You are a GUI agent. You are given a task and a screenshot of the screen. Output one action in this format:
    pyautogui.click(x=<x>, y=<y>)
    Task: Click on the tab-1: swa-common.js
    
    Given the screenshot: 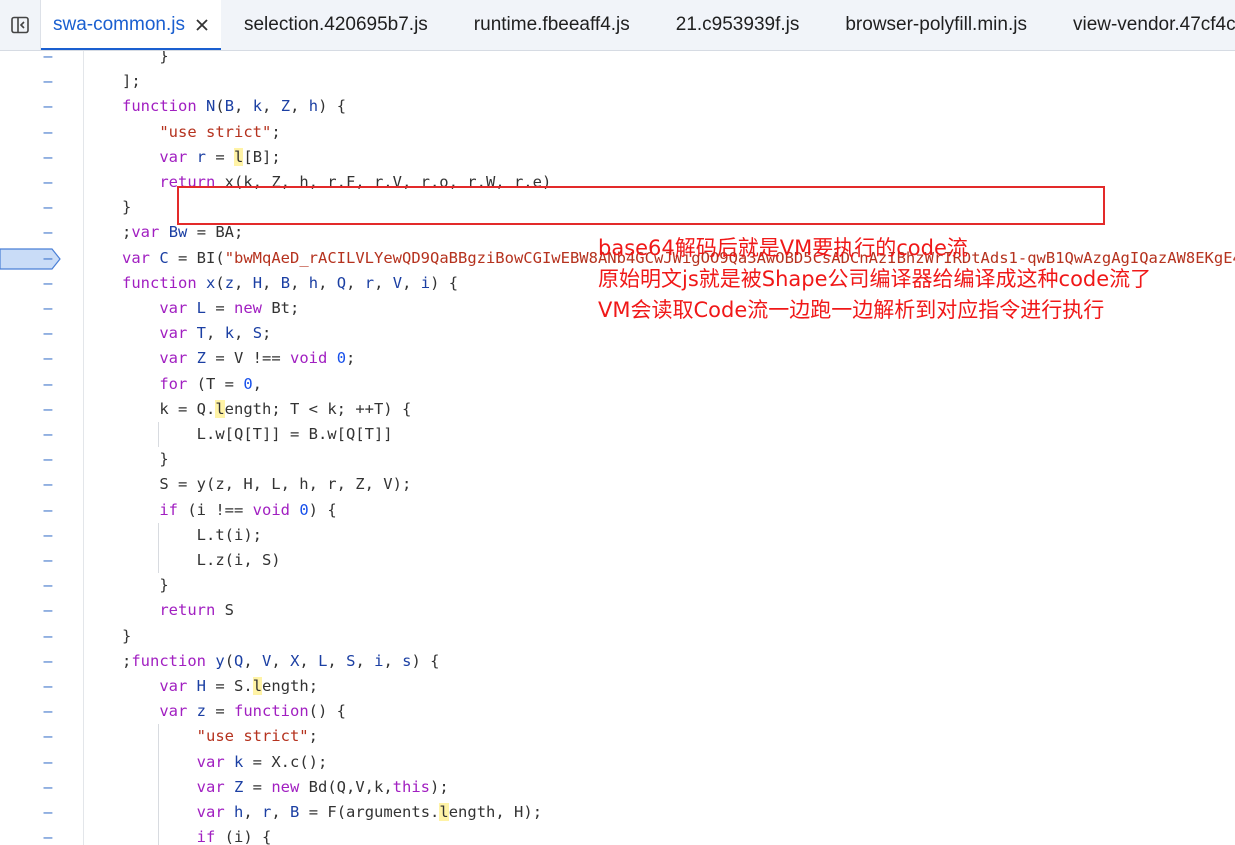 What is the action you would take?
    pyautogui.click(x=131, y=25)
    